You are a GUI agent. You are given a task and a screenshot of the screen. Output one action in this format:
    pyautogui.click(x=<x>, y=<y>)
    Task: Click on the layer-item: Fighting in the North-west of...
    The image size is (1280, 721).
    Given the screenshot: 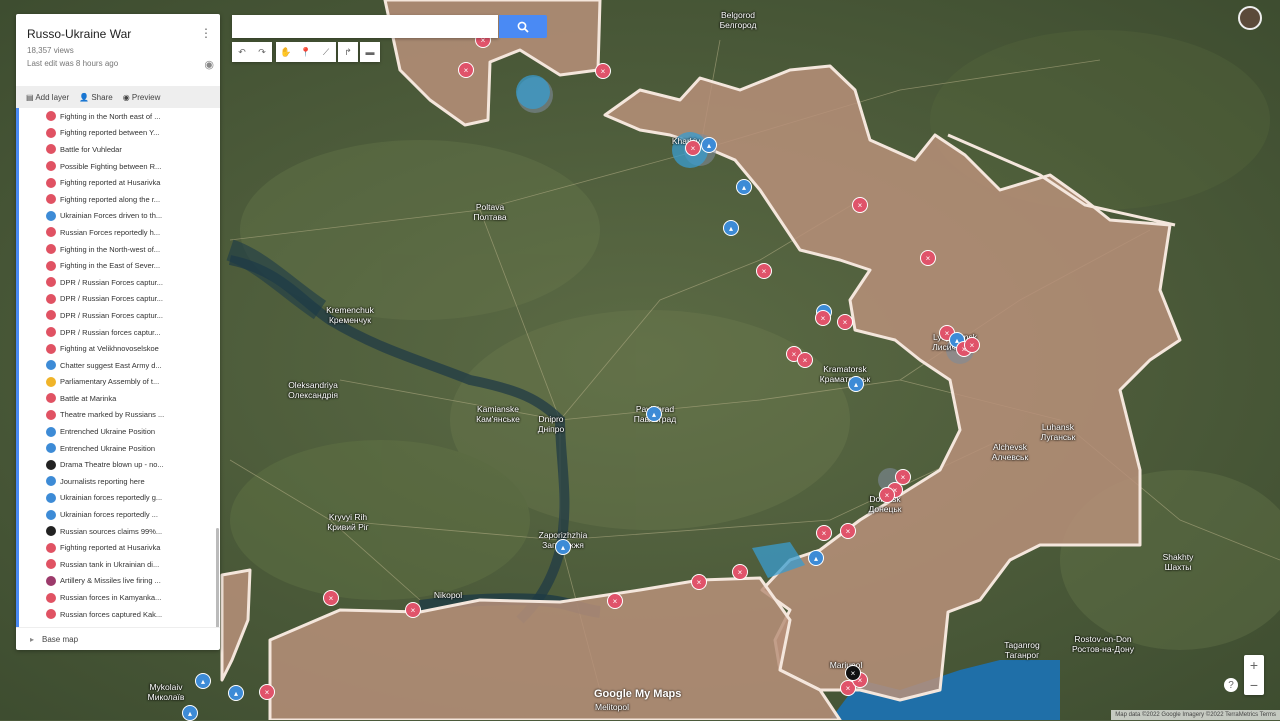 What is the action you would take?
    pyautogui.click(x=118, y=249)
    